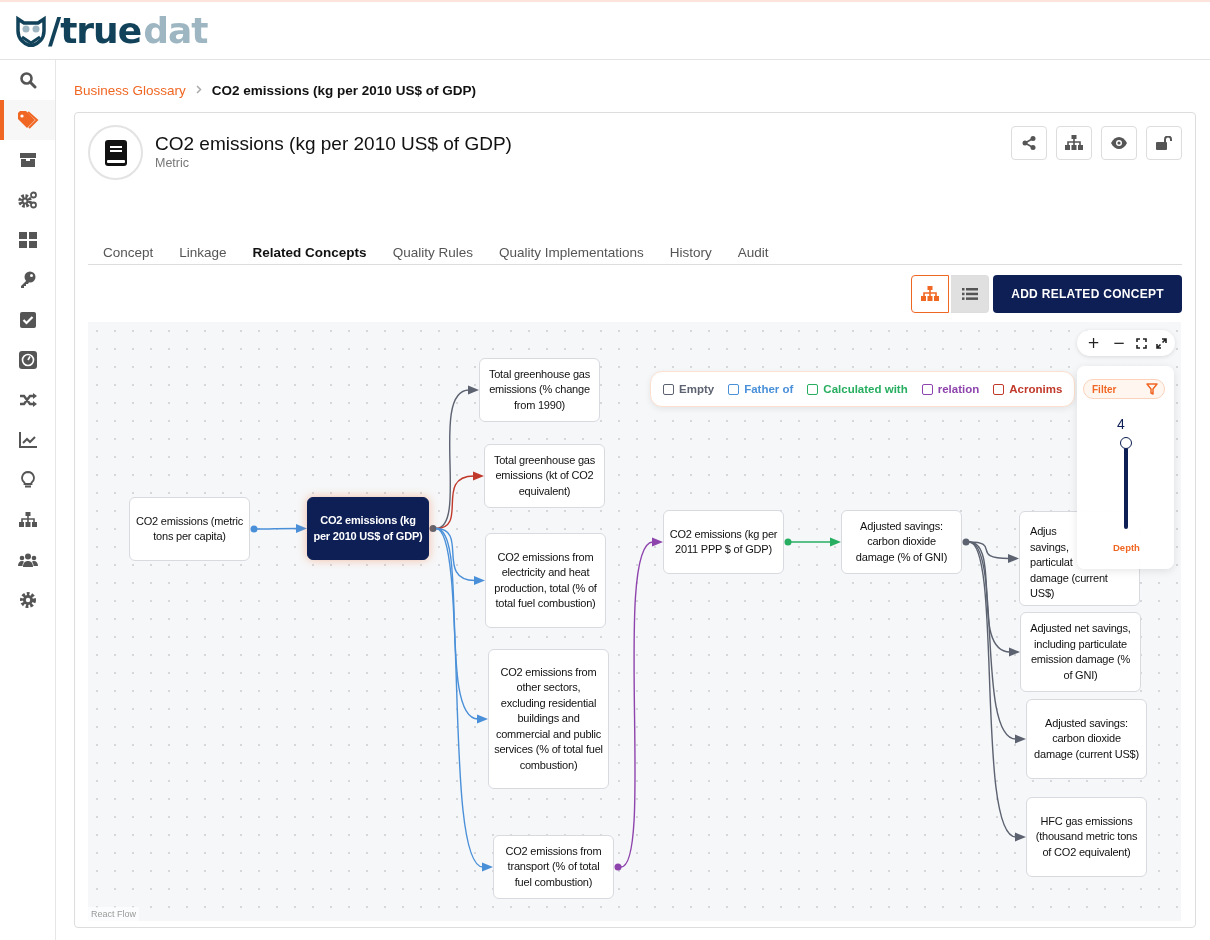 The image size is (1210, 940). Describe the element at coordinates (1036, 389) in the screenshot. I see `legend-label: Acronims` at that location.